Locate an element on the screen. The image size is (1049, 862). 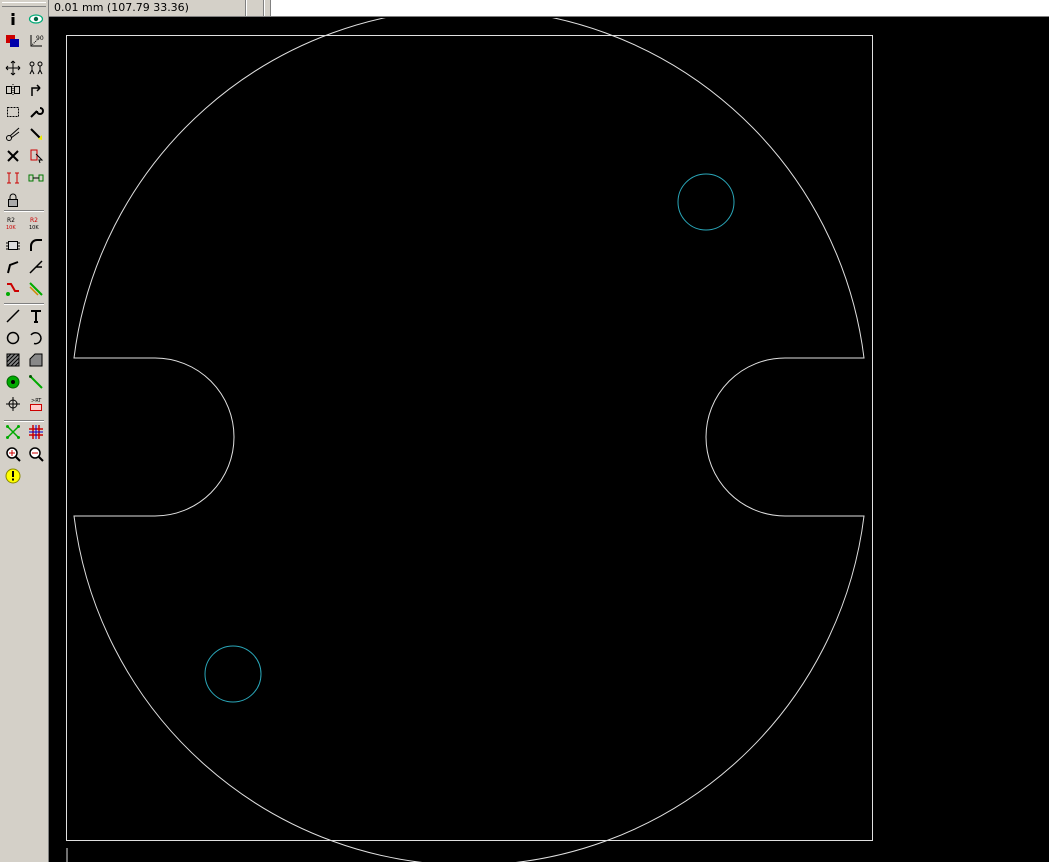
components-button is located at coordinates (36, 68).